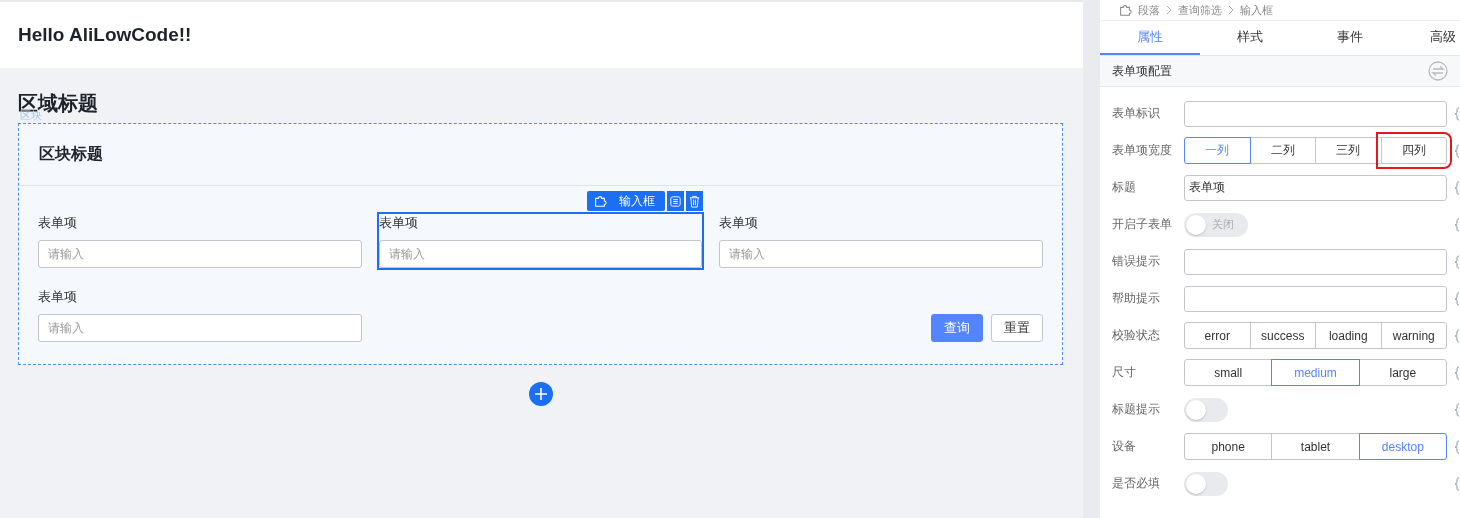 This screenshot has width=1460, height=518. What do you see at coordinates (1136, 298) in the screenshot?
I see `setting-label: 帮助提示` at bounding box center [1136, 298].